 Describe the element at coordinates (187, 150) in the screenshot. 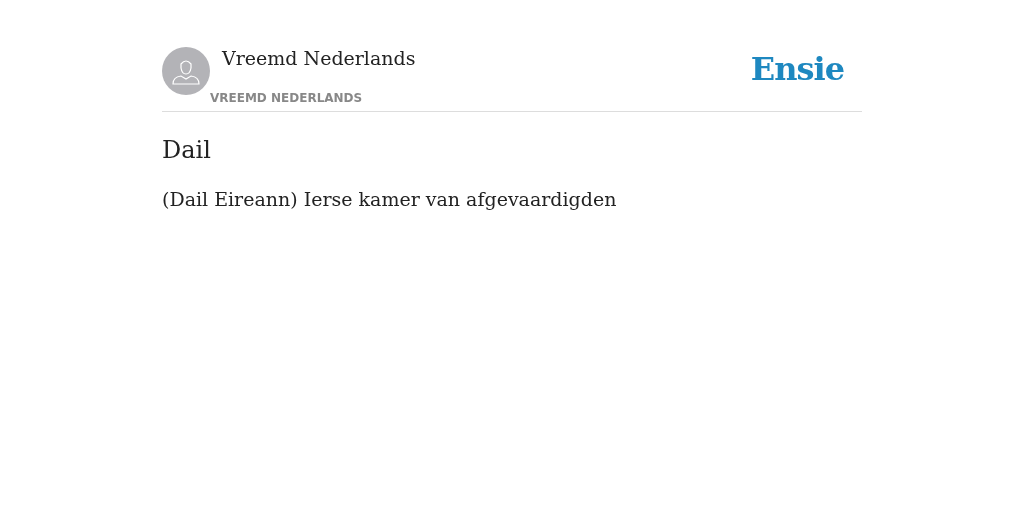

I see `entry-title: Dail` at that location.